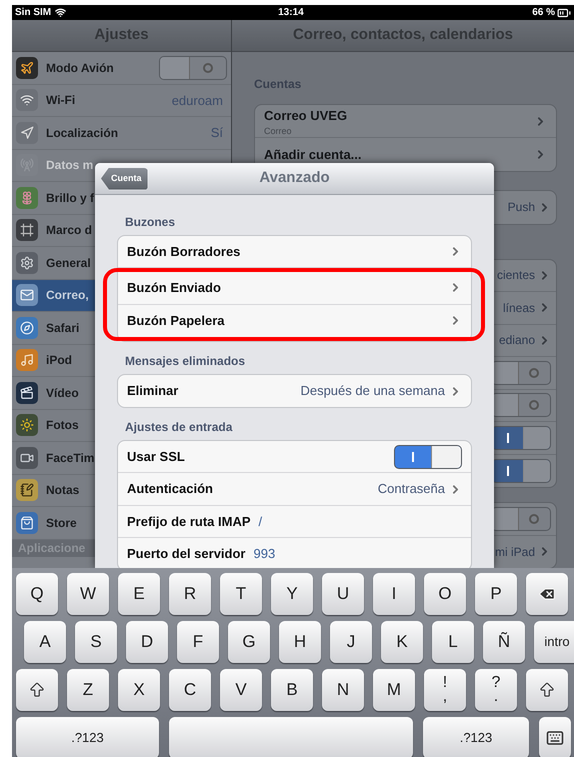 The width and height of the screenshot is (574, 757). Describe the element at coordinates (394, 594) in the screenshot. I see `keyboard-key: I` at that location.